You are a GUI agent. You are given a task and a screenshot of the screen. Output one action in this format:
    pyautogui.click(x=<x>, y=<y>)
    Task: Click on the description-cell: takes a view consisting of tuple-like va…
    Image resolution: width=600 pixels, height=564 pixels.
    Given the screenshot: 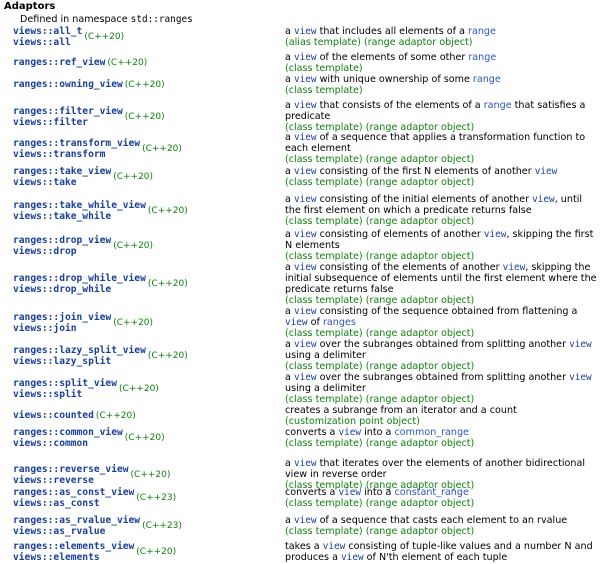 What is the action you would take?
    pyautogui.click(x=441, y=552)
    